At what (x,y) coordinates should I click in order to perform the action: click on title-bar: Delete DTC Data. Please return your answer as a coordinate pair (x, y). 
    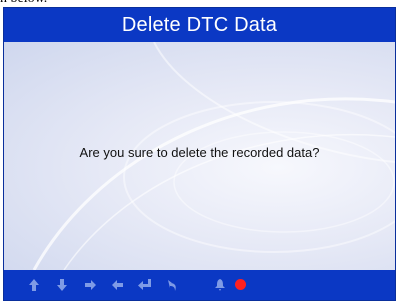
    Looking at the image, I should click on (199, 25).